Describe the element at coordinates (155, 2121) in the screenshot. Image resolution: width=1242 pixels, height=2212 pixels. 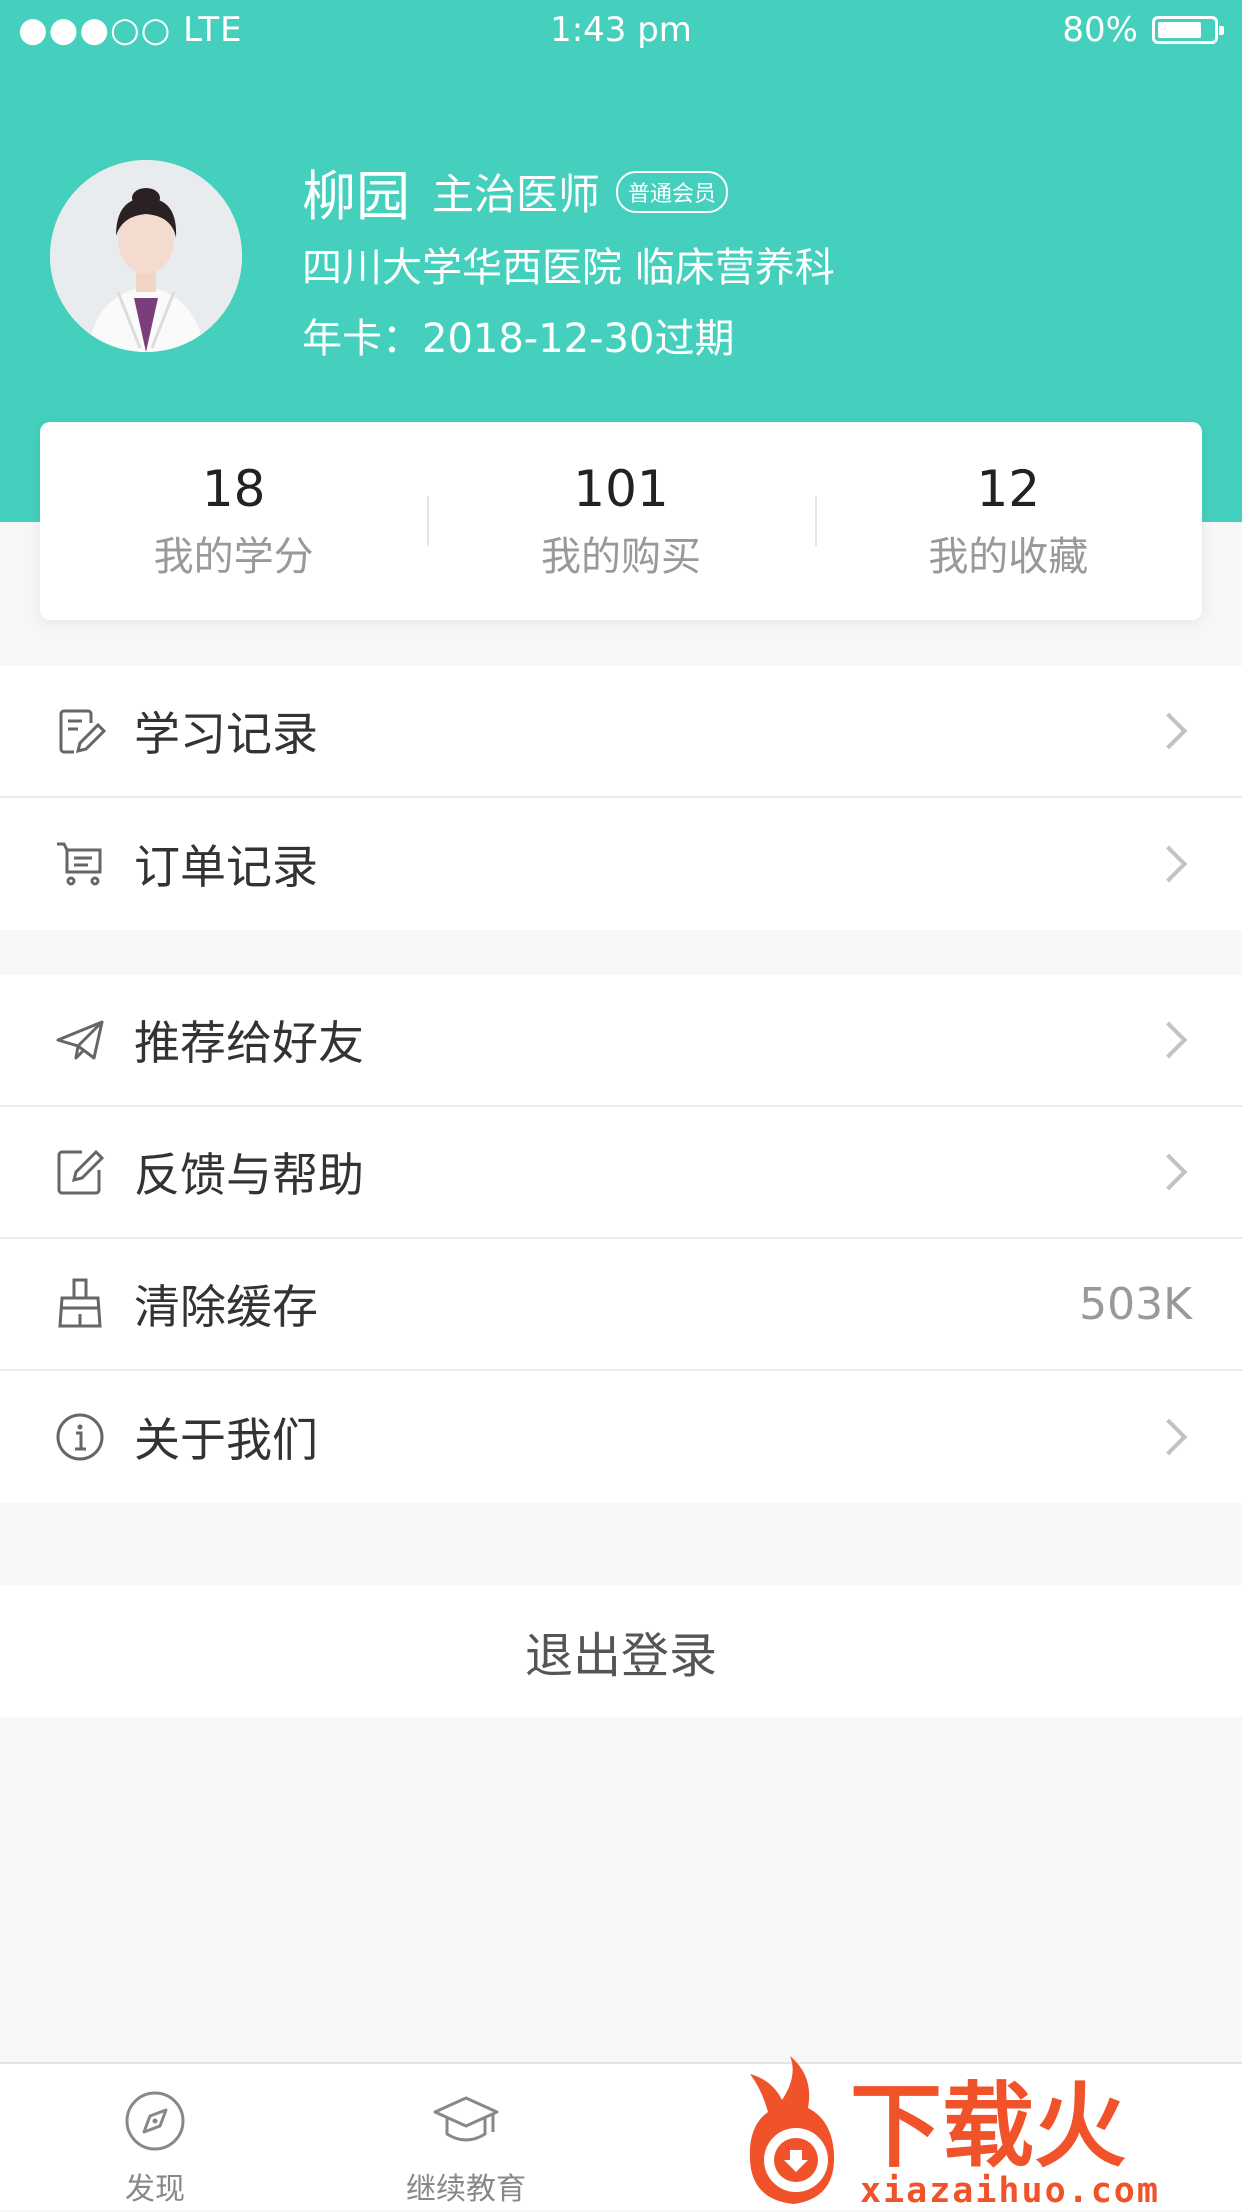
I see `compass-icon` at that location.